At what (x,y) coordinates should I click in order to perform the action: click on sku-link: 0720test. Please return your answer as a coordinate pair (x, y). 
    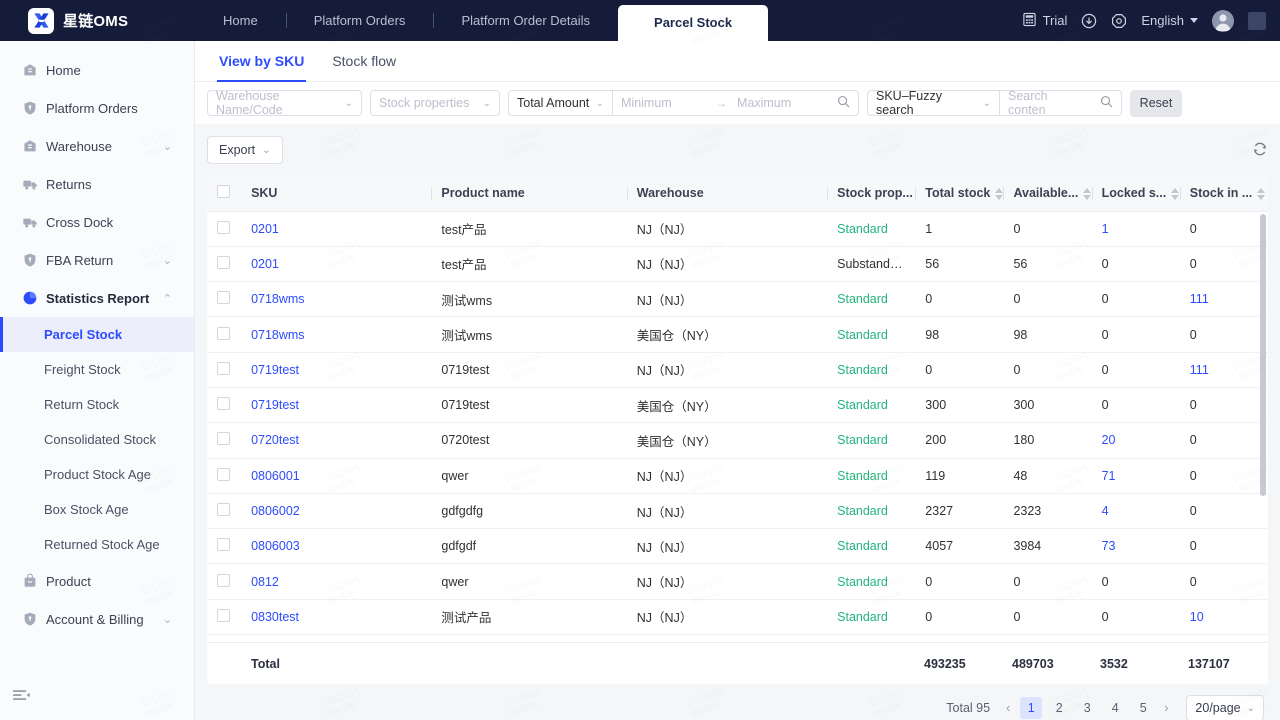
    Looking at the image, I should click on (275, 440).